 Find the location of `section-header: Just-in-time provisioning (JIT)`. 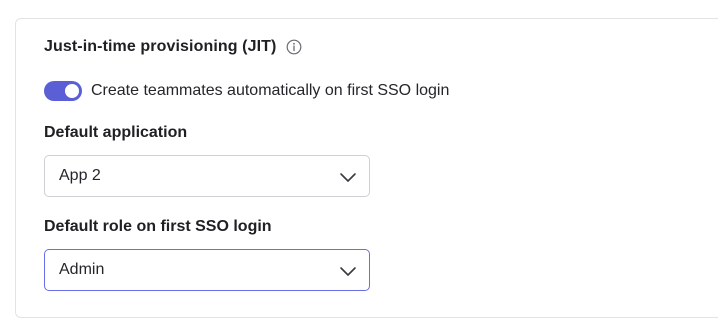

section-header: Just-in-time provisioning (JIT) is located at coordinates (173, 47).